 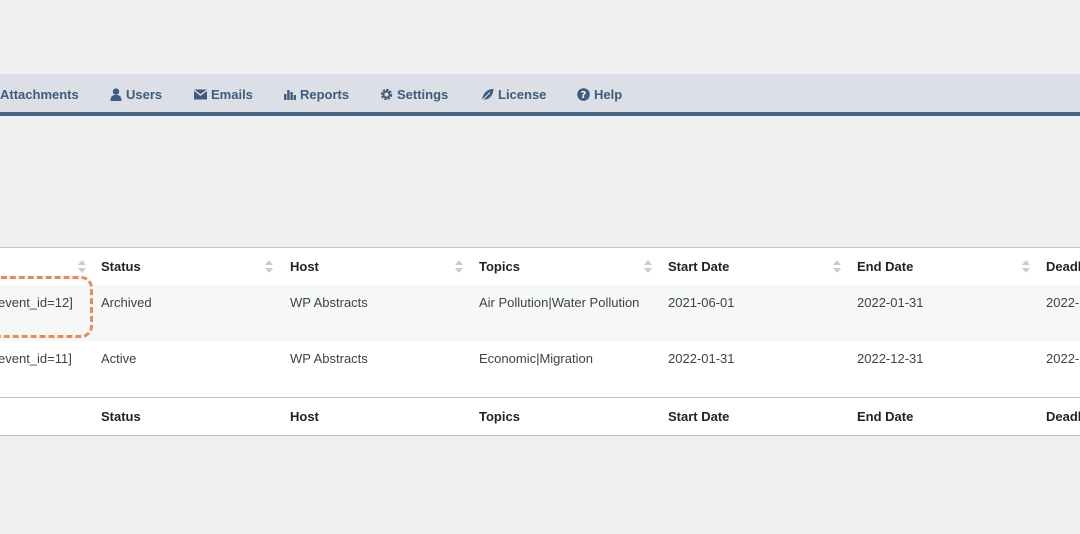 I want to click on end-date-cell: 2022-01-31, so click(x=890, y=302).